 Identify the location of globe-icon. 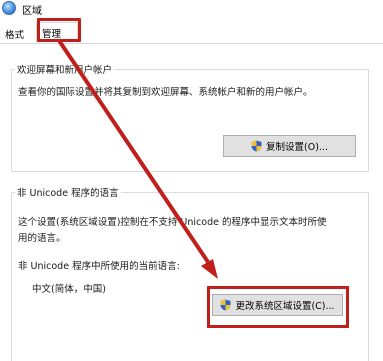
(9, 8).